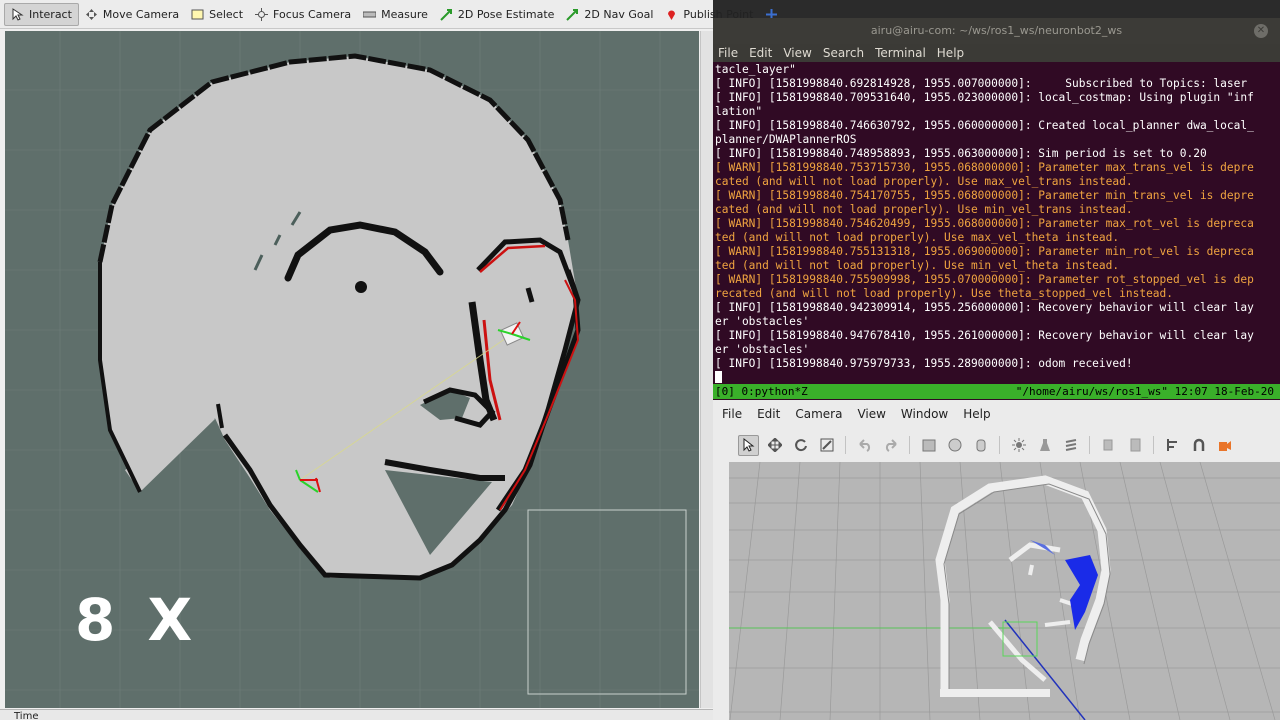 The image size is (1280, 720). Describe the element at coordinates (739, 111) in the screenshot. I see `terminal-line: lation"` at that location.